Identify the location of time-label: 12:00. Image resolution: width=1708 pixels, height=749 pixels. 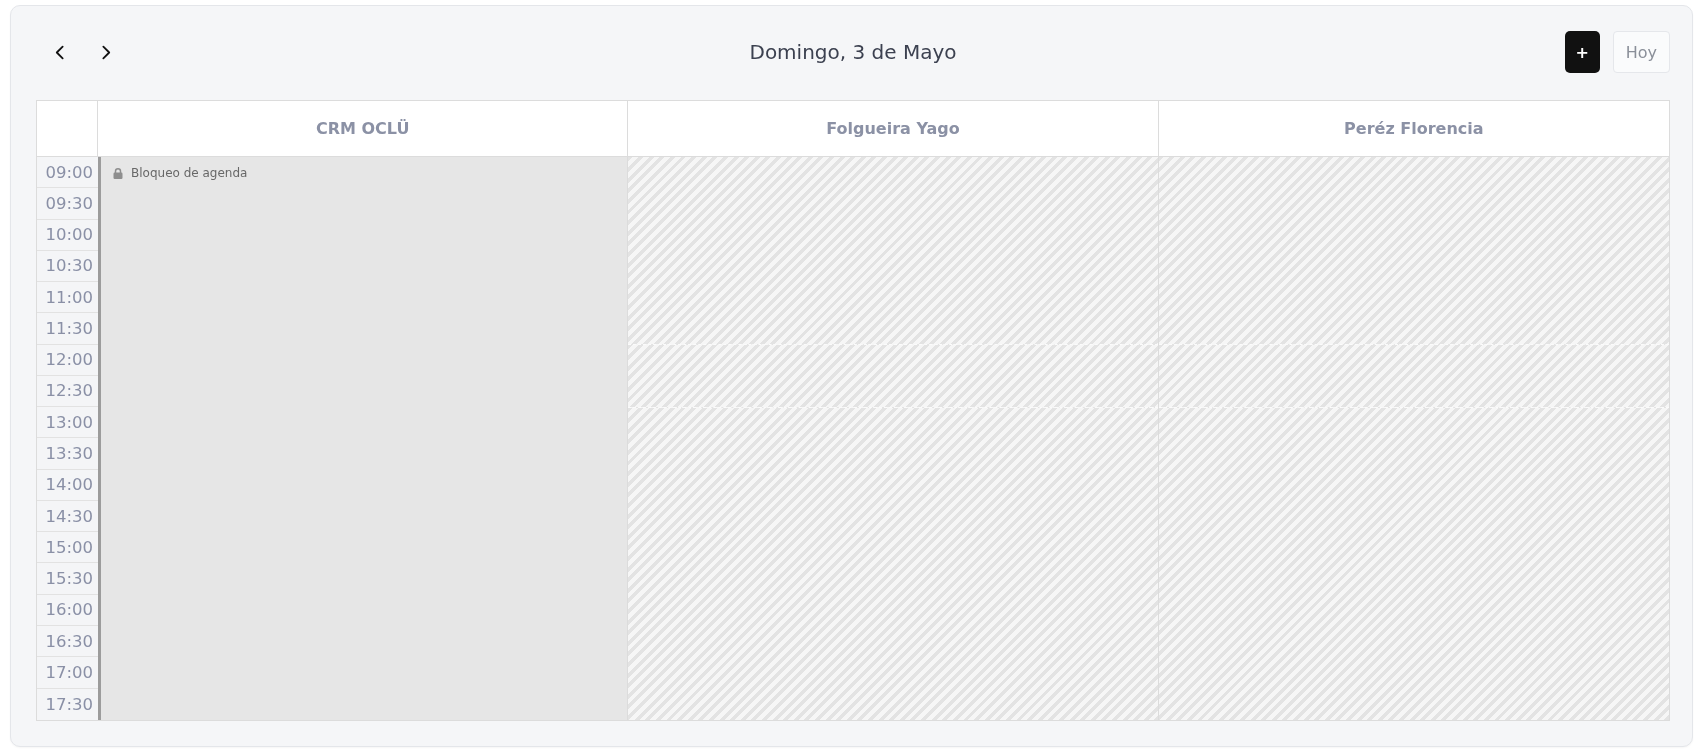
(67, 360).